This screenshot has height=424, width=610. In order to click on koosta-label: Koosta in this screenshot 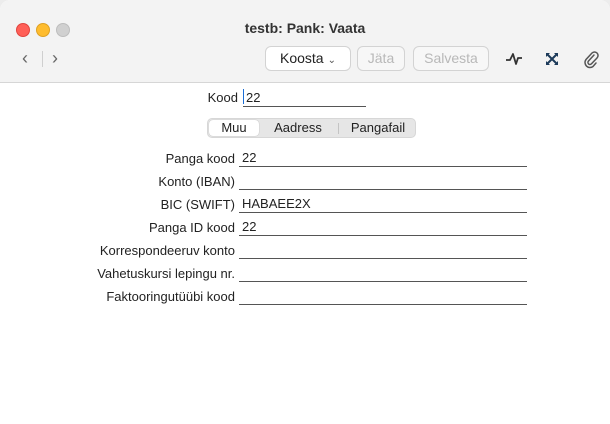, I will do `click(302, 58)`.